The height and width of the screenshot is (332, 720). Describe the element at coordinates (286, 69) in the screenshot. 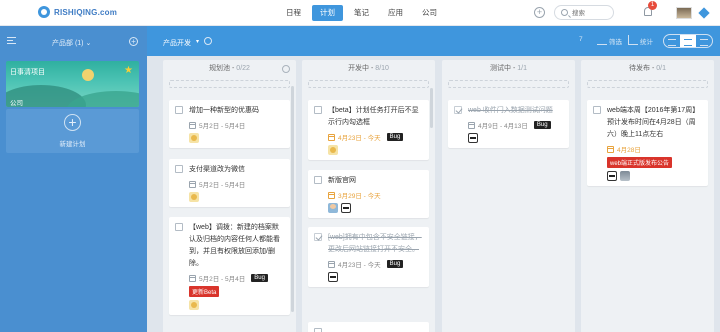

I see `chevron-down-icon` at that location.